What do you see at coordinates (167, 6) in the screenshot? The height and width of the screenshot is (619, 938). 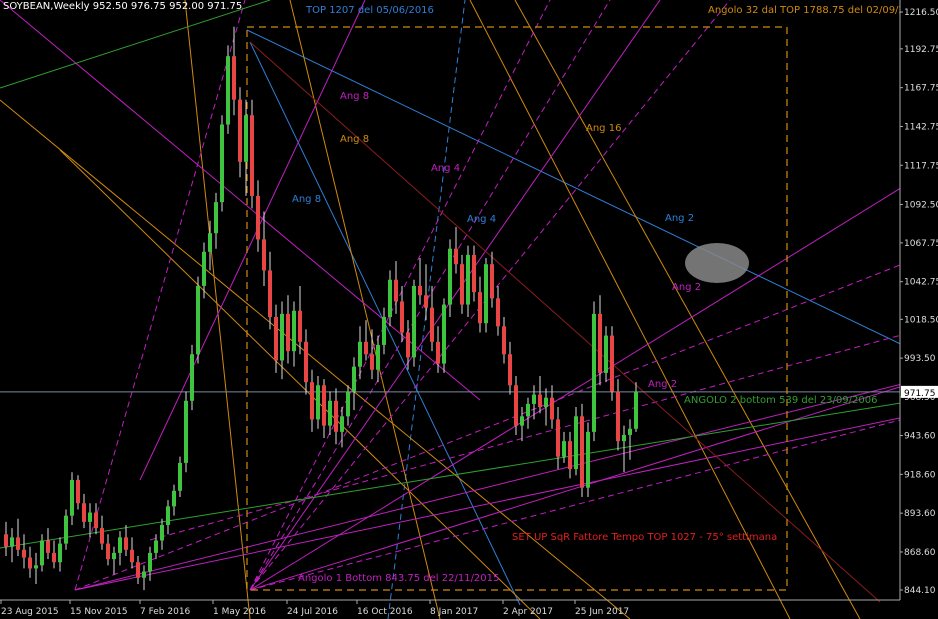 I see `ohlc-label: 952.50 976.75 952.00 971.75` at bounding box center [167, 6].